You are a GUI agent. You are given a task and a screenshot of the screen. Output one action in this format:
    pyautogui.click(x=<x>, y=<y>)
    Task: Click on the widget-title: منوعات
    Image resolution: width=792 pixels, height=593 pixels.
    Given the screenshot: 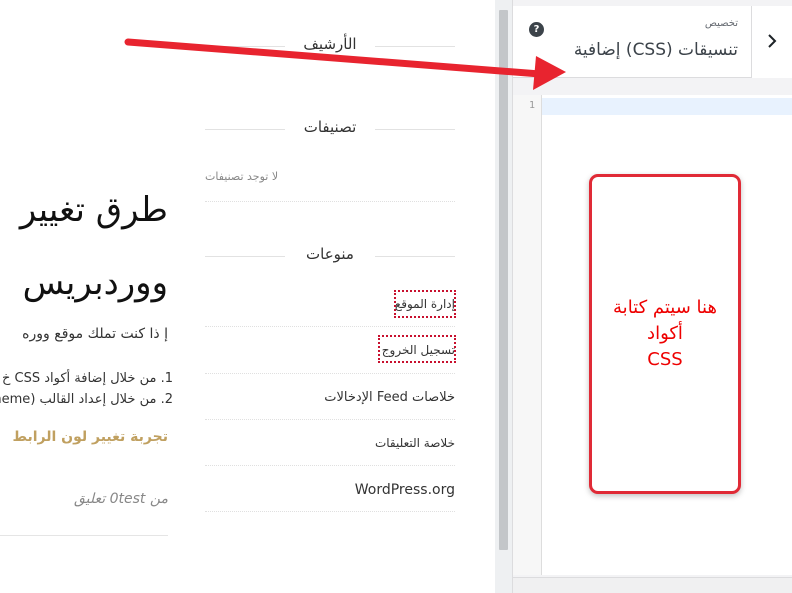 What is the action you would take?
    pyautogui.click(x=330, y=254)
    